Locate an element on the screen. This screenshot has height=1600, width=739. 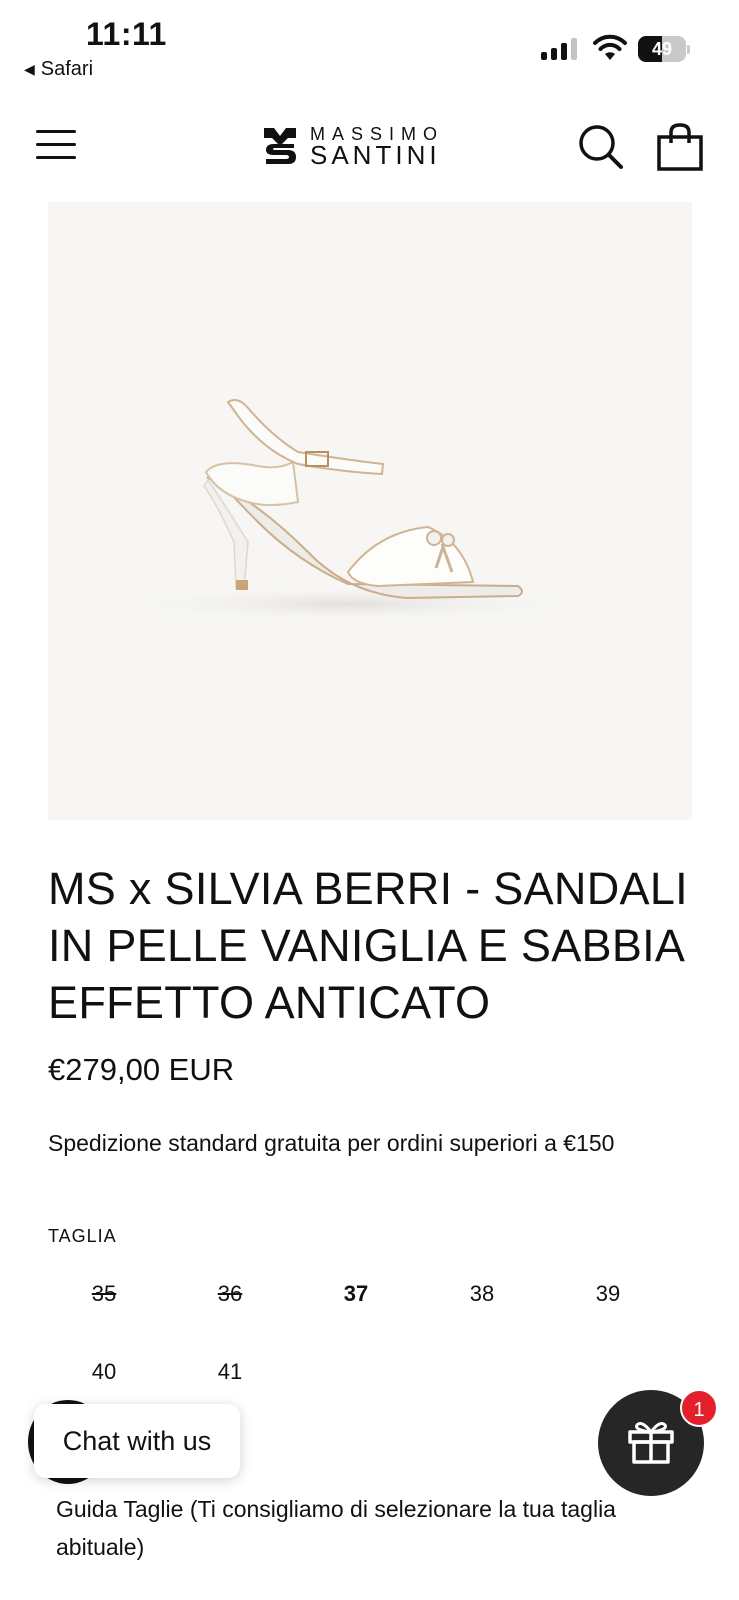
wifi-icon is located at coordinates (610, 47).